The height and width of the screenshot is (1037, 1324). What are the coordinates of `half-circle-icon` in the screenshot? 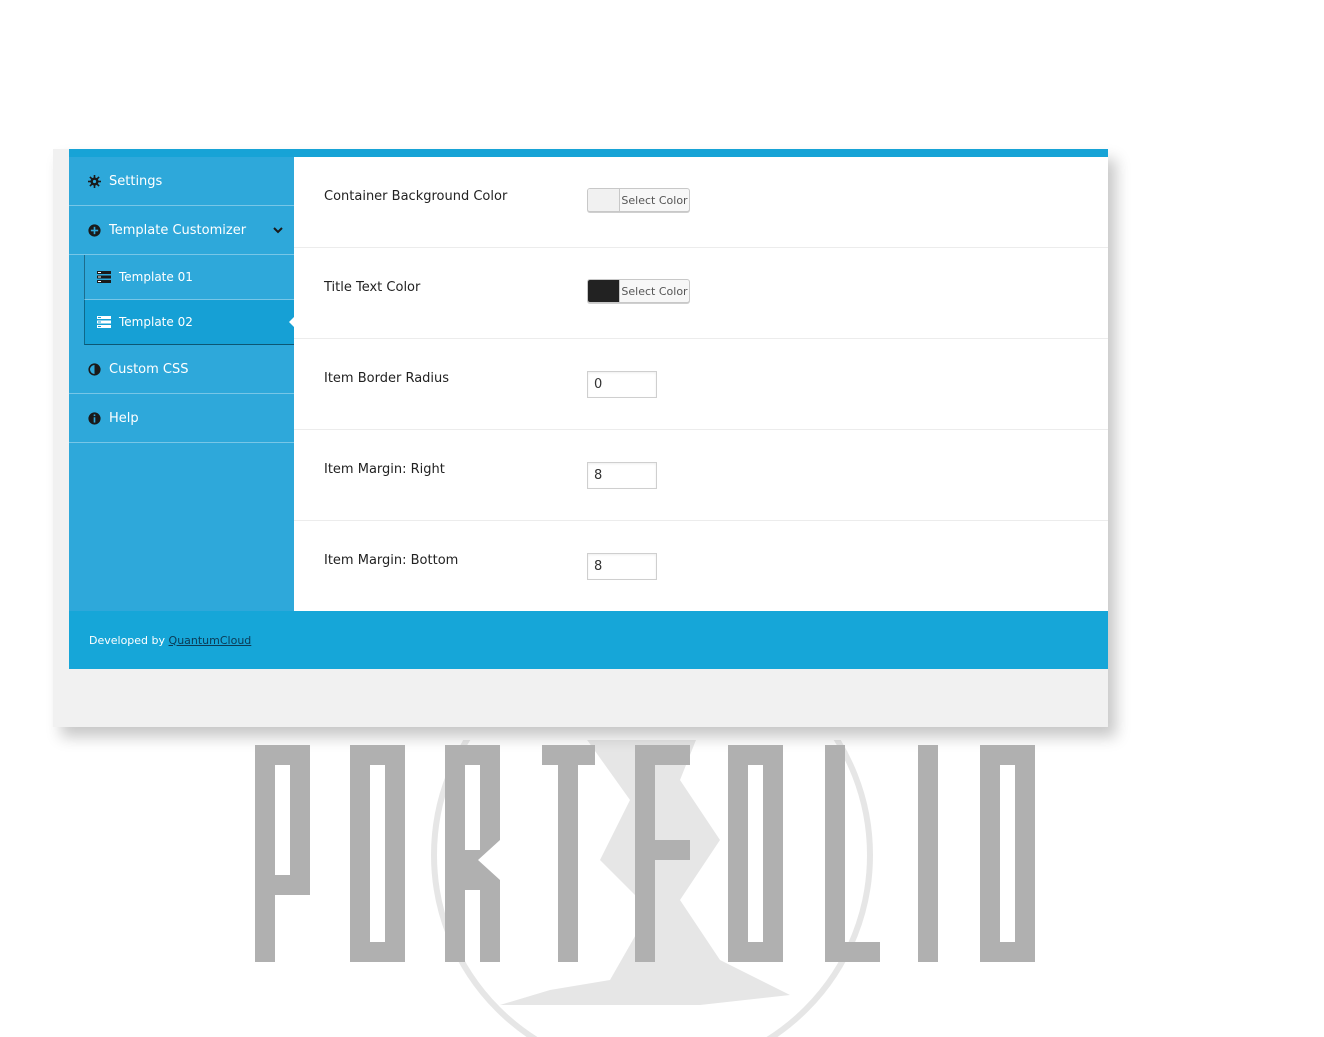 It's located at (94, 369).